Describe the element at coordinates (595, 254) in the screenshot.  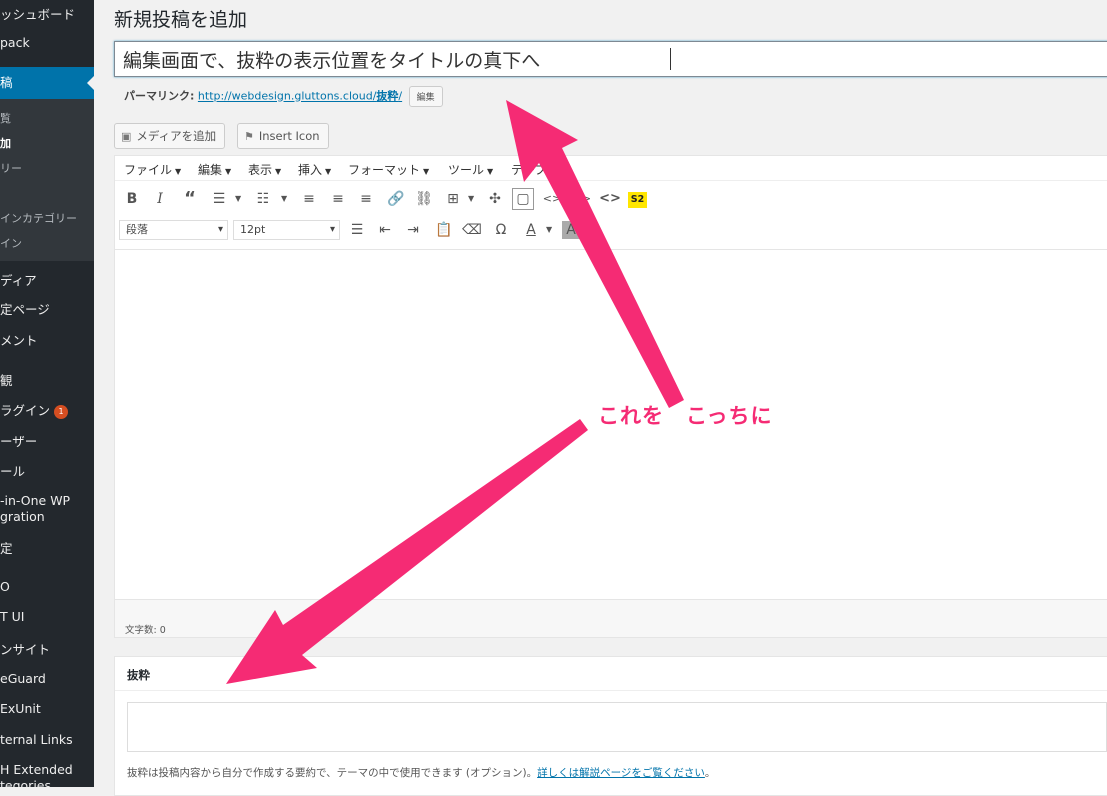
I see `annotation-arrow-up` at that location.